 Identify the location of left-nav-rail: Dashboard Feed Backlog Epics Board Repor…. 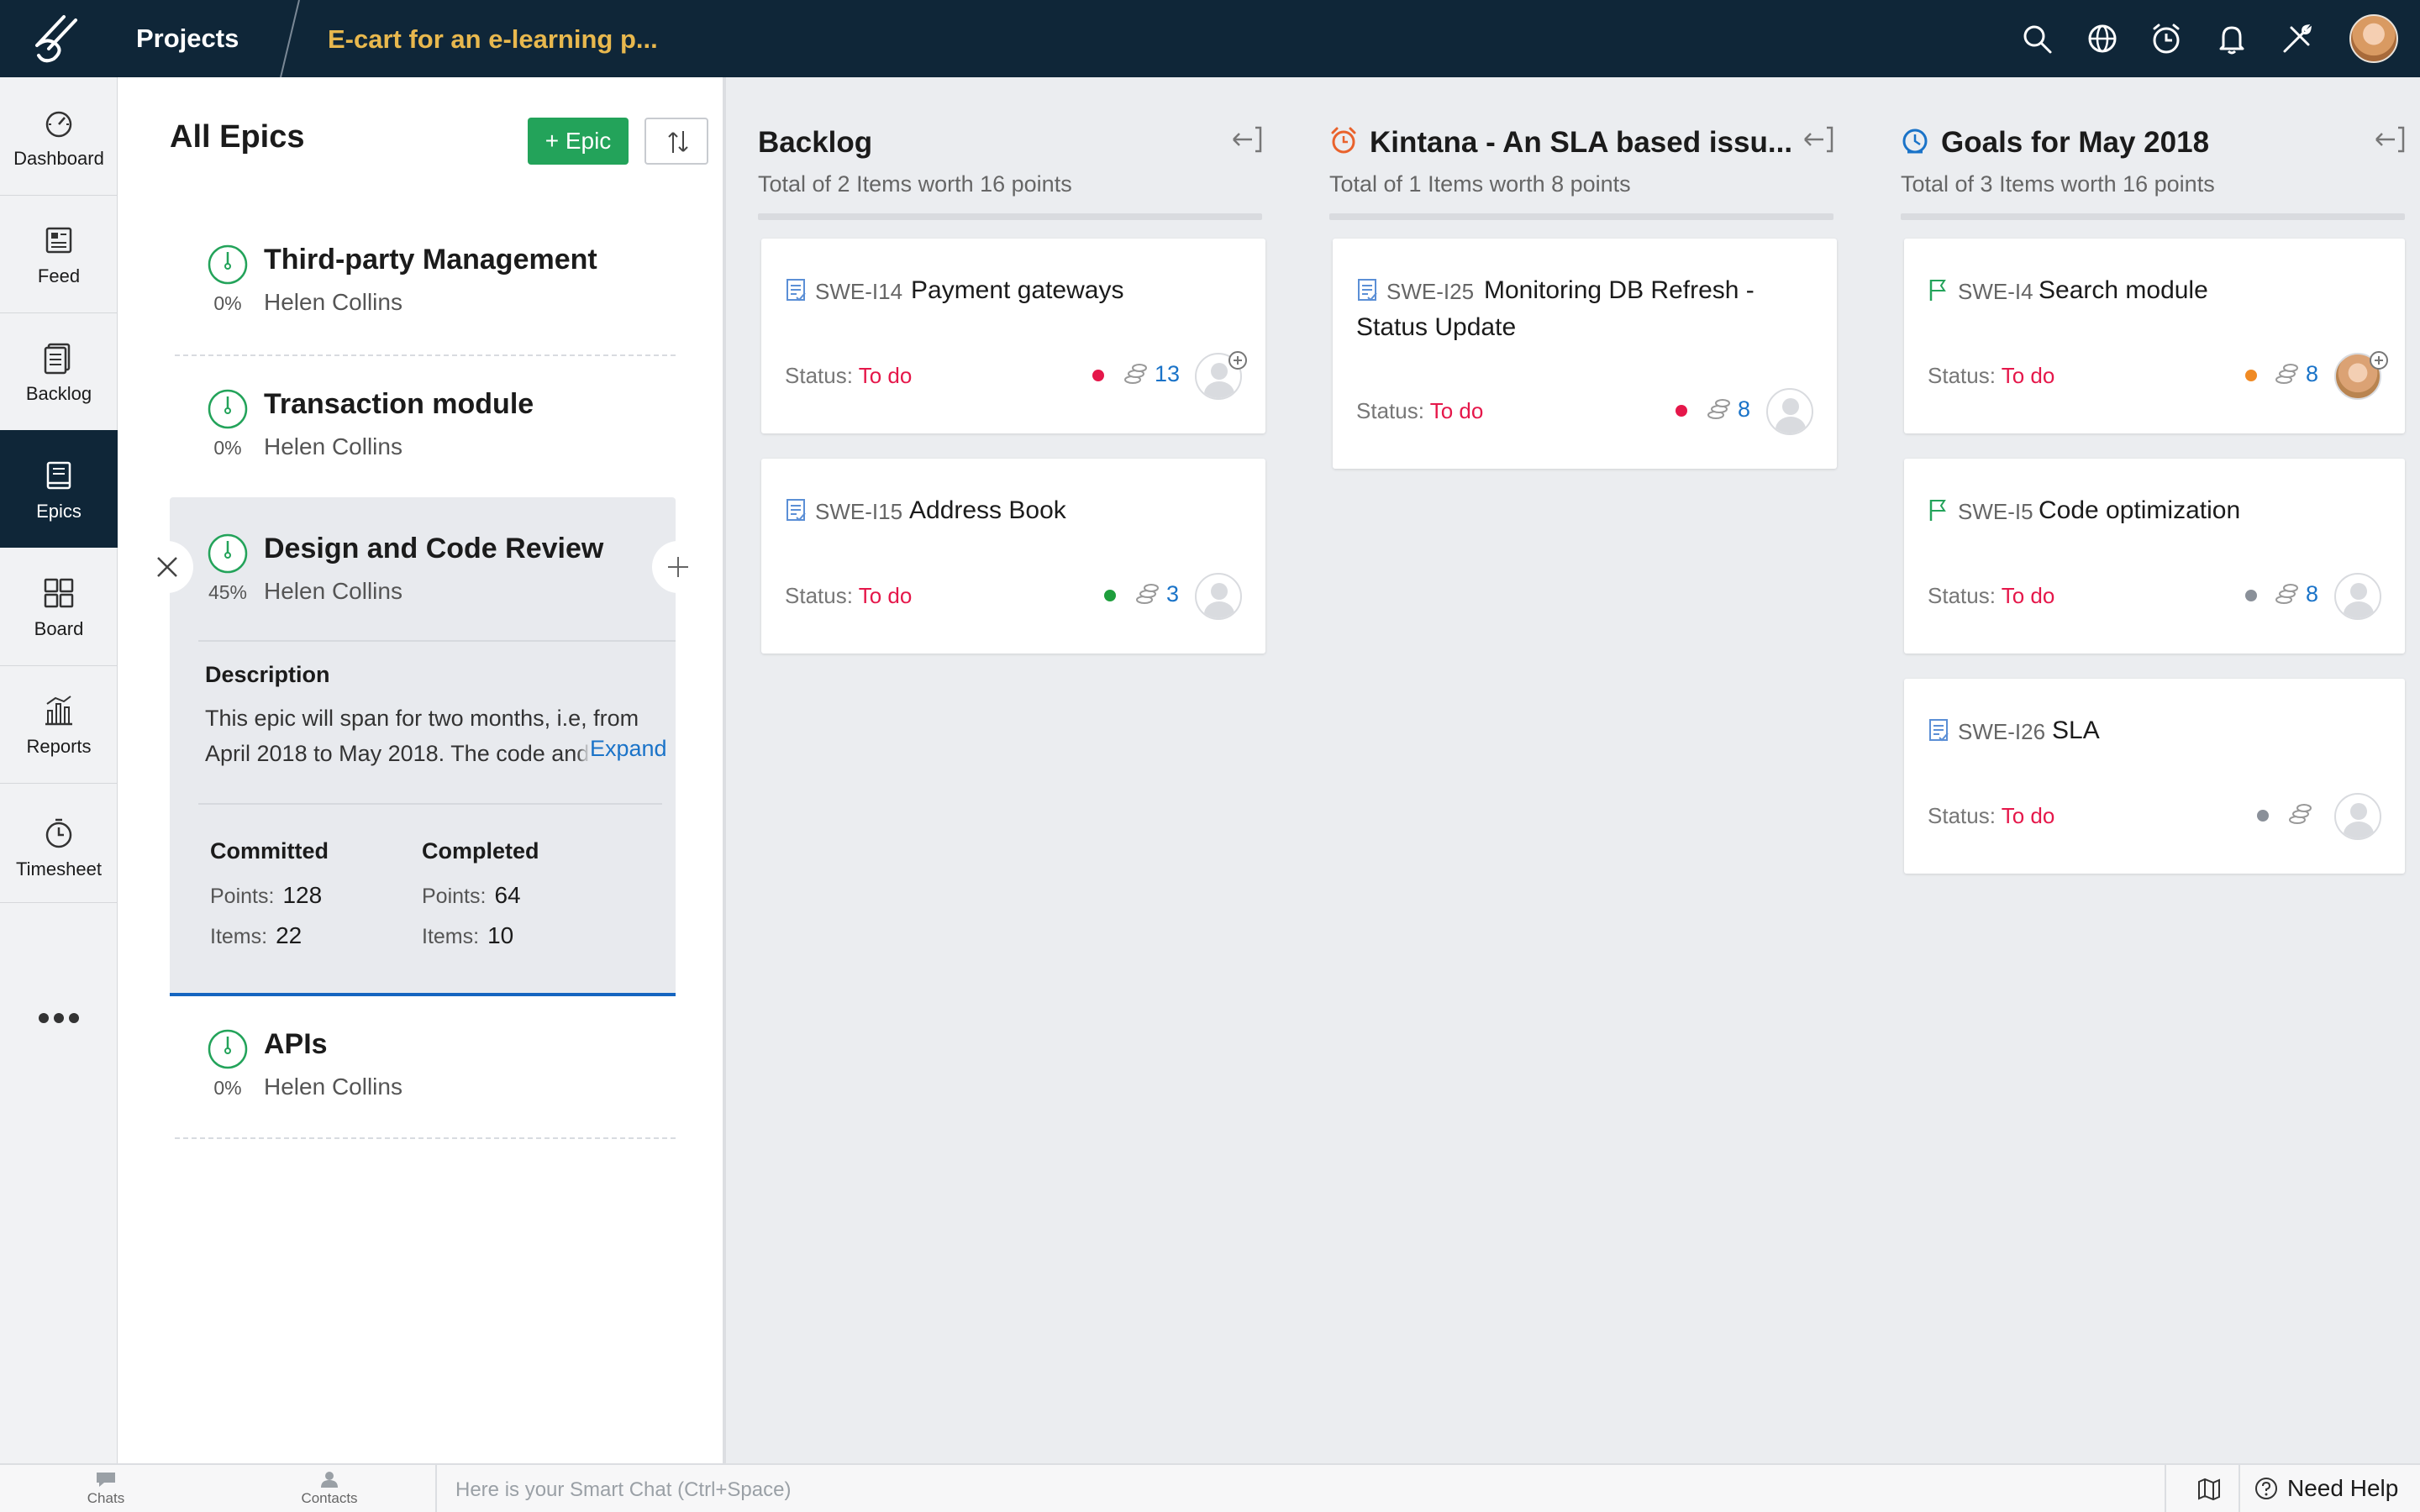
(59, 770).